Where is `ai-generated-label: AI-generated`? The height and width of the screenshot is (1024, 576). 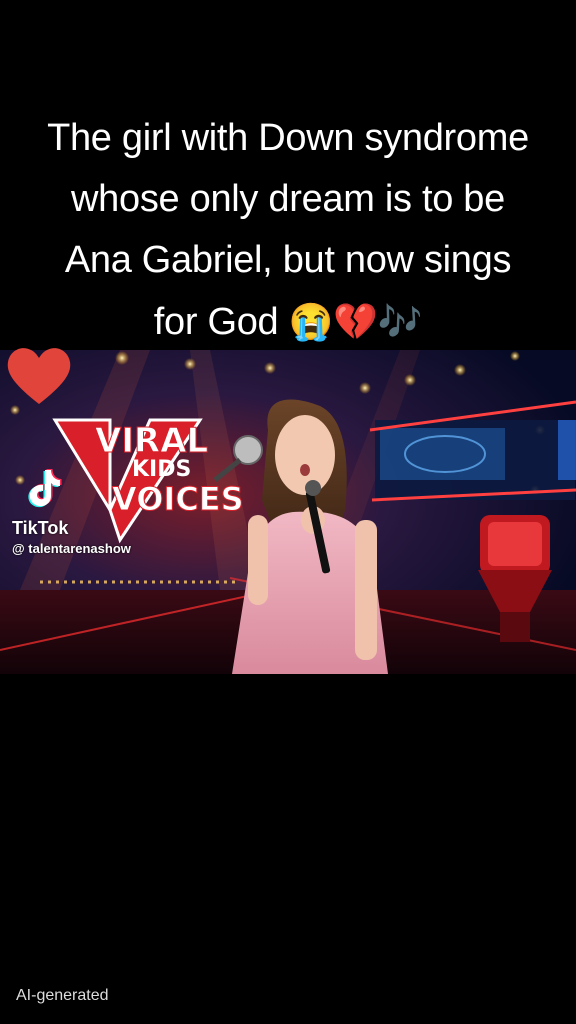 ai-generated-label: AI-generated is located at coordinates (62, 995).